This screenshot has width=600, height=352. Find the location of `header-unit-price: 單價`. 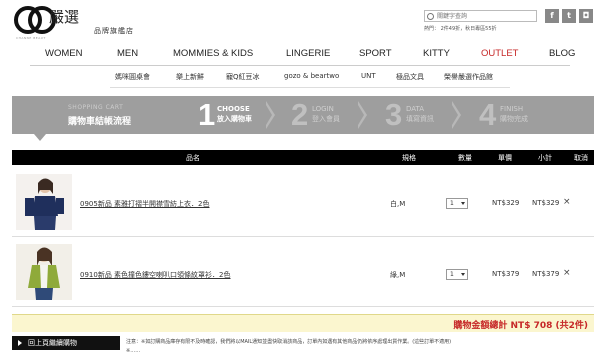

header-unit-price: 單價 is located at coordinates (505, 158).